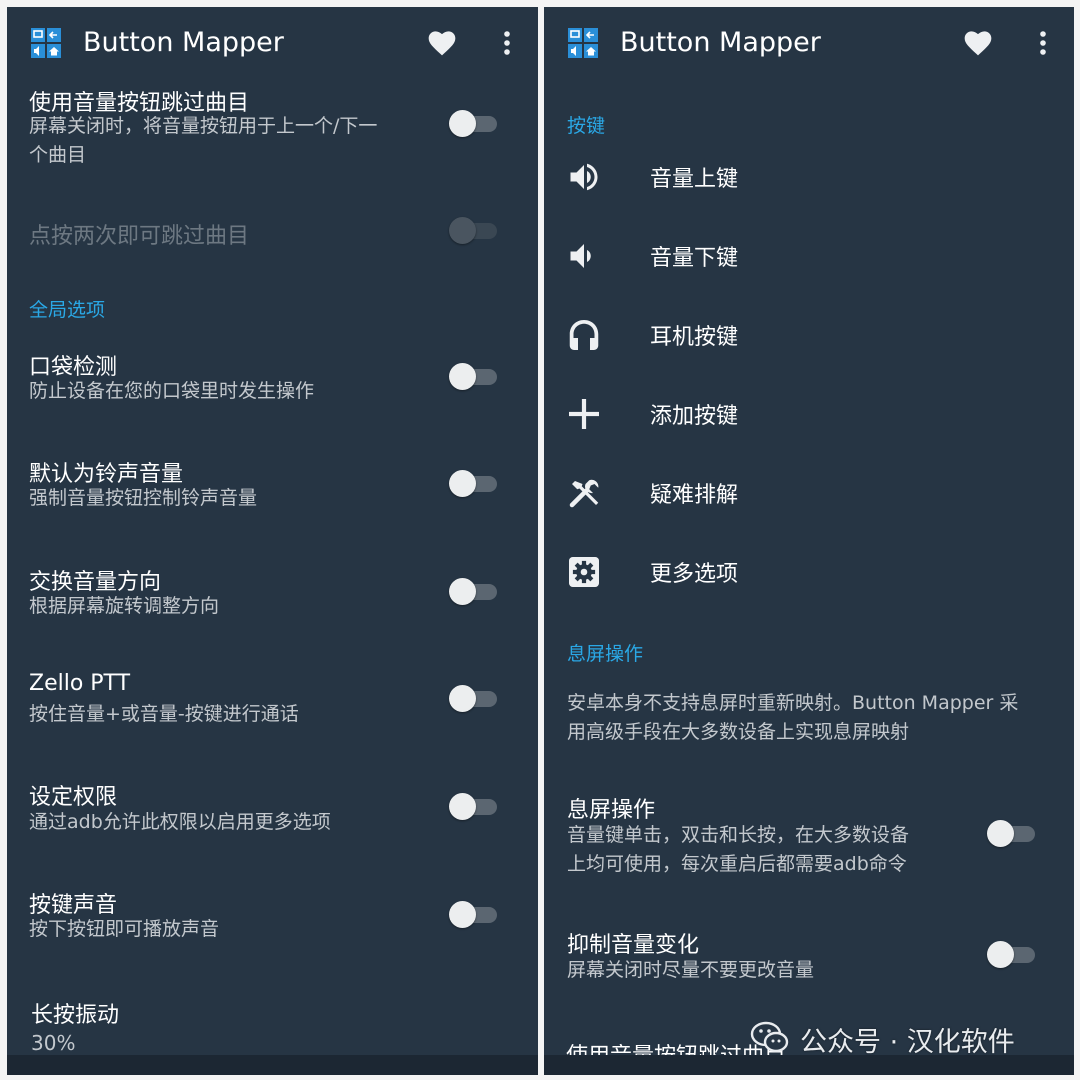 The width and height of the screenshot is (1080, 1080). I want to click on screen-off-description: 安卓本身不支持息屏时重新映射。Button Mapper 采, so click(793, 703).